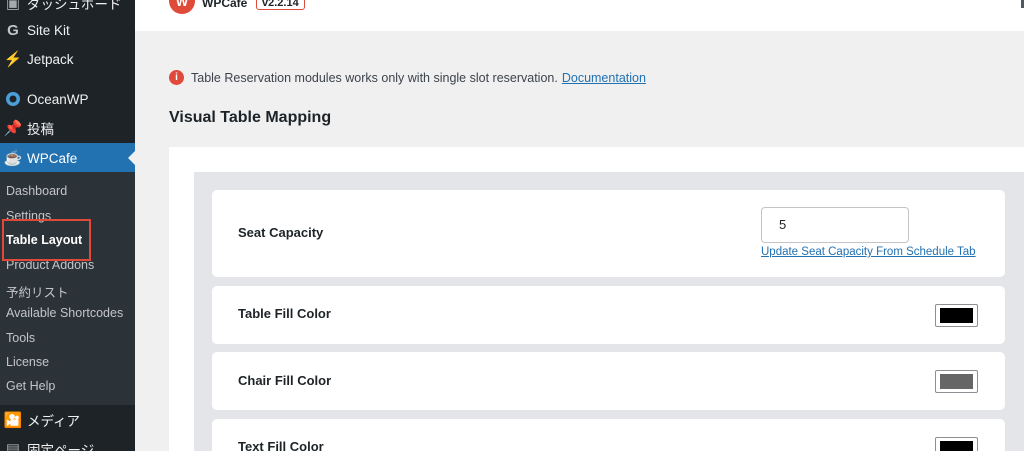 The image size is (1024, 451). Describe the element at coordinates (27, 362) in the screenshot. I see `submenu-item-license: License` at that location.